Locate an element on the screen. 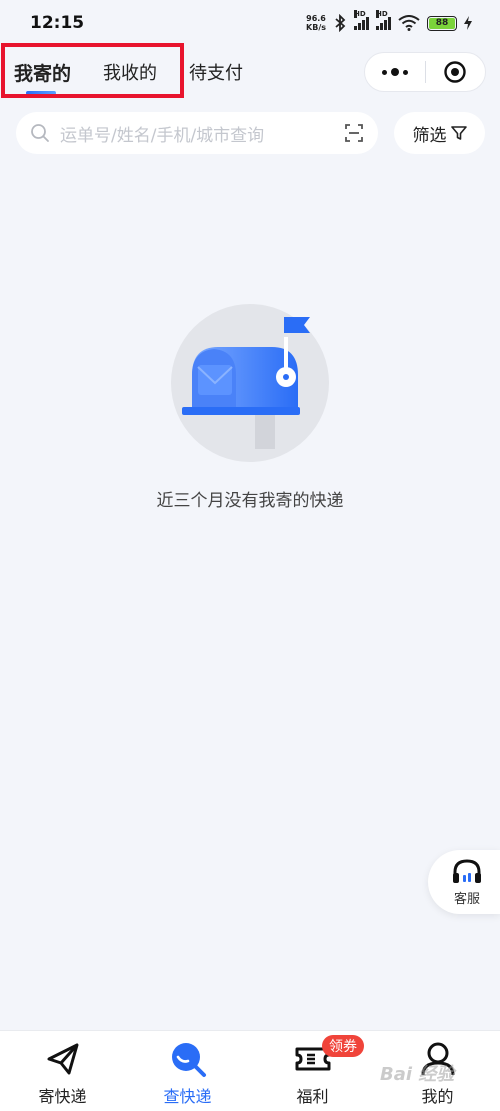  watermark: Bai 经验 is located at coordinates (417, 1074).